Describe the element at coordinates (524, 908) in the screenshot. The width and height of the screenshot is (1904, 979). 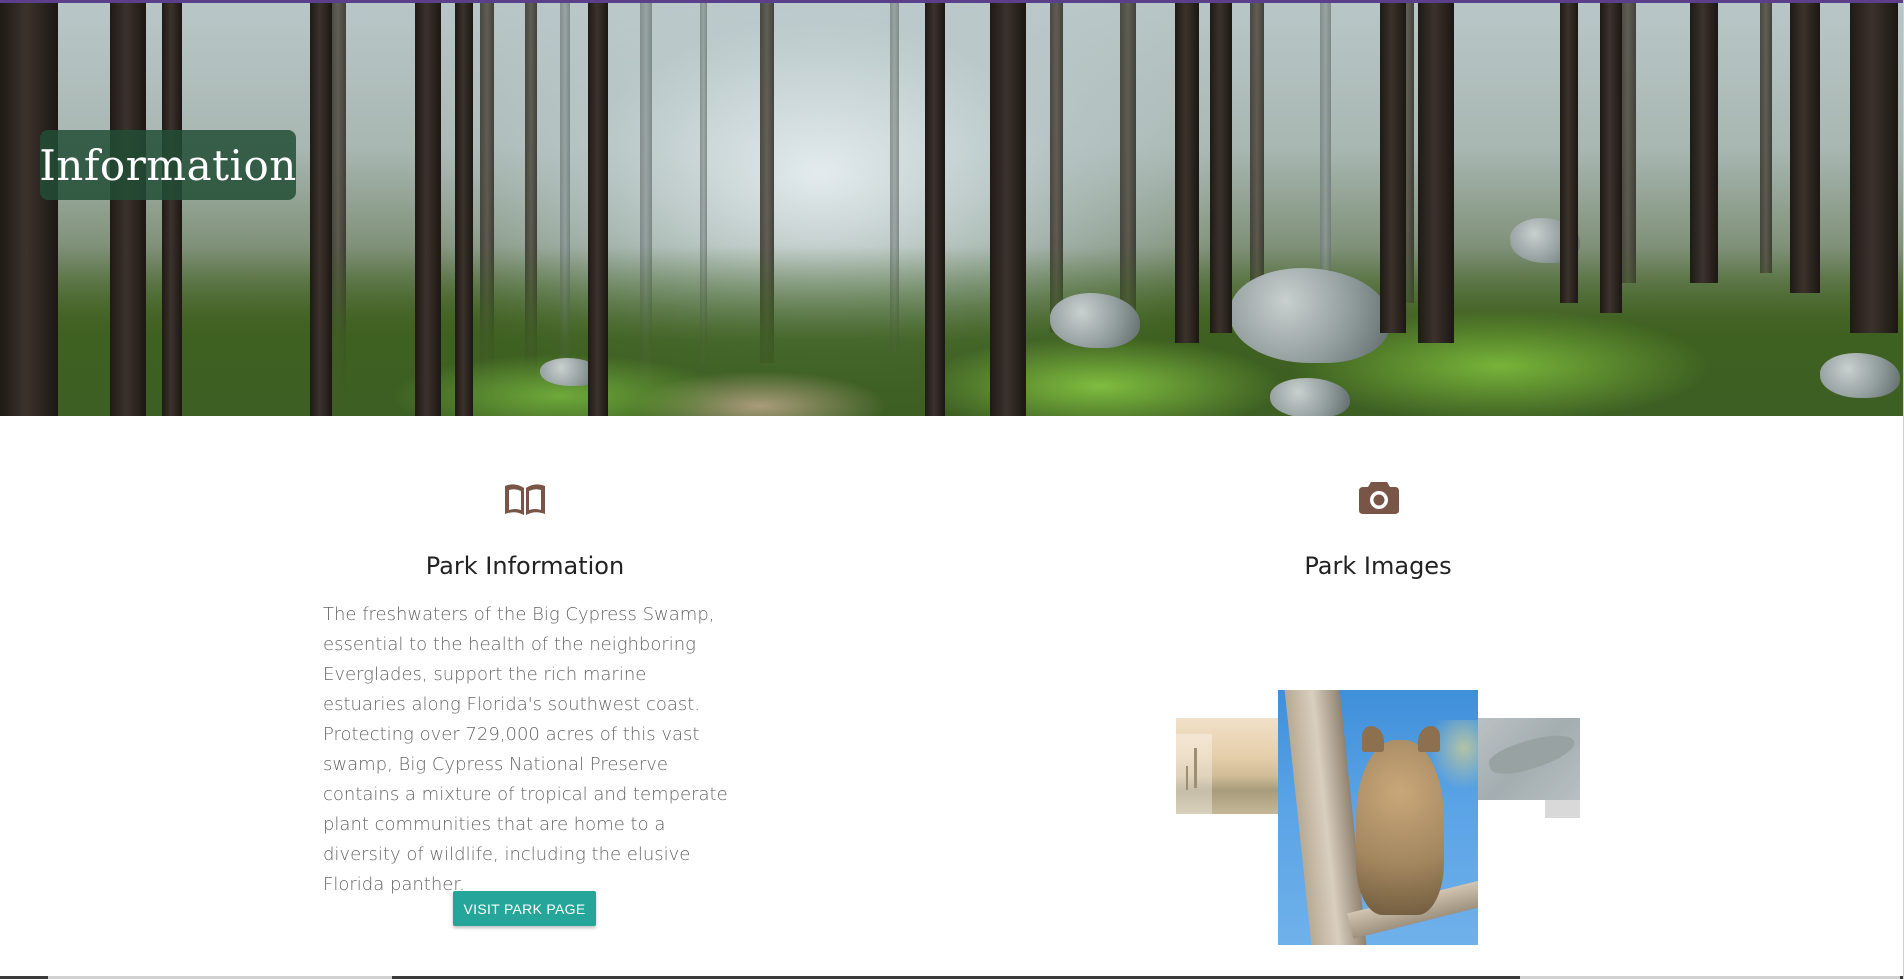
I see `visit-park-page-button: VISIT PARK PAGE` at that location.